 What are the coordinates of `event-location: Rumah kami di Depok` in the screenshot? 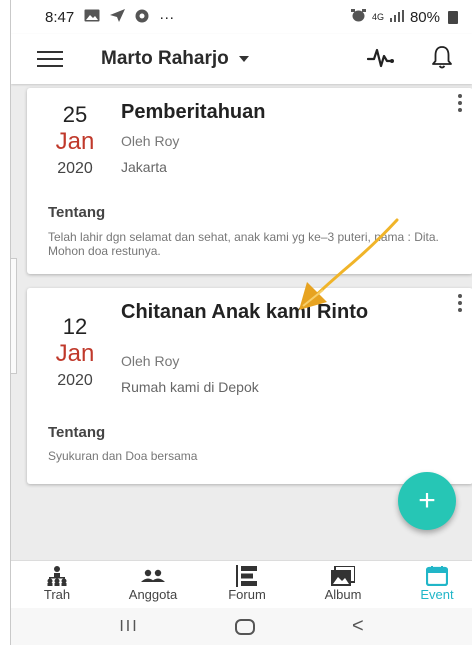 It's located at (190, 387).